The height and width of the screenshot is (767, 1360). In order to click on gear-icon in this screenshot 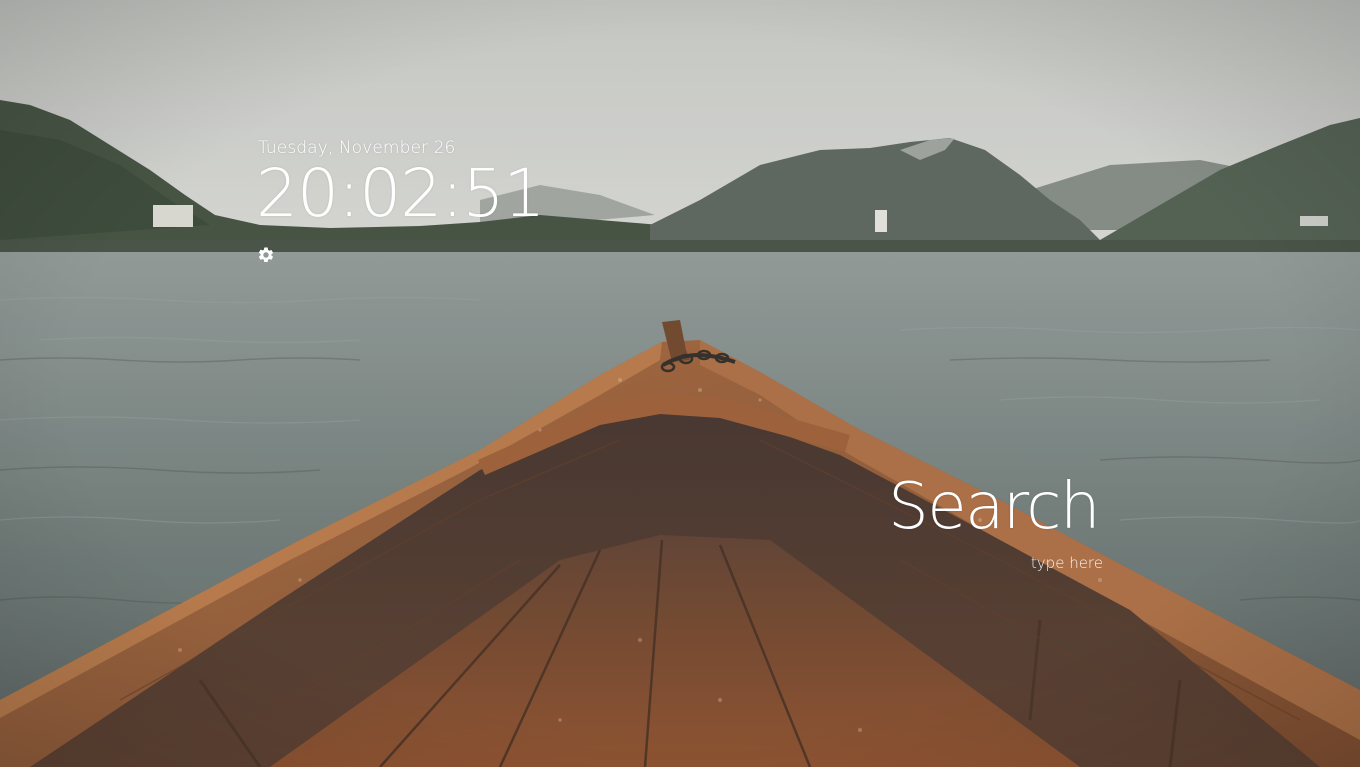, I will do `click(266, 255)`.